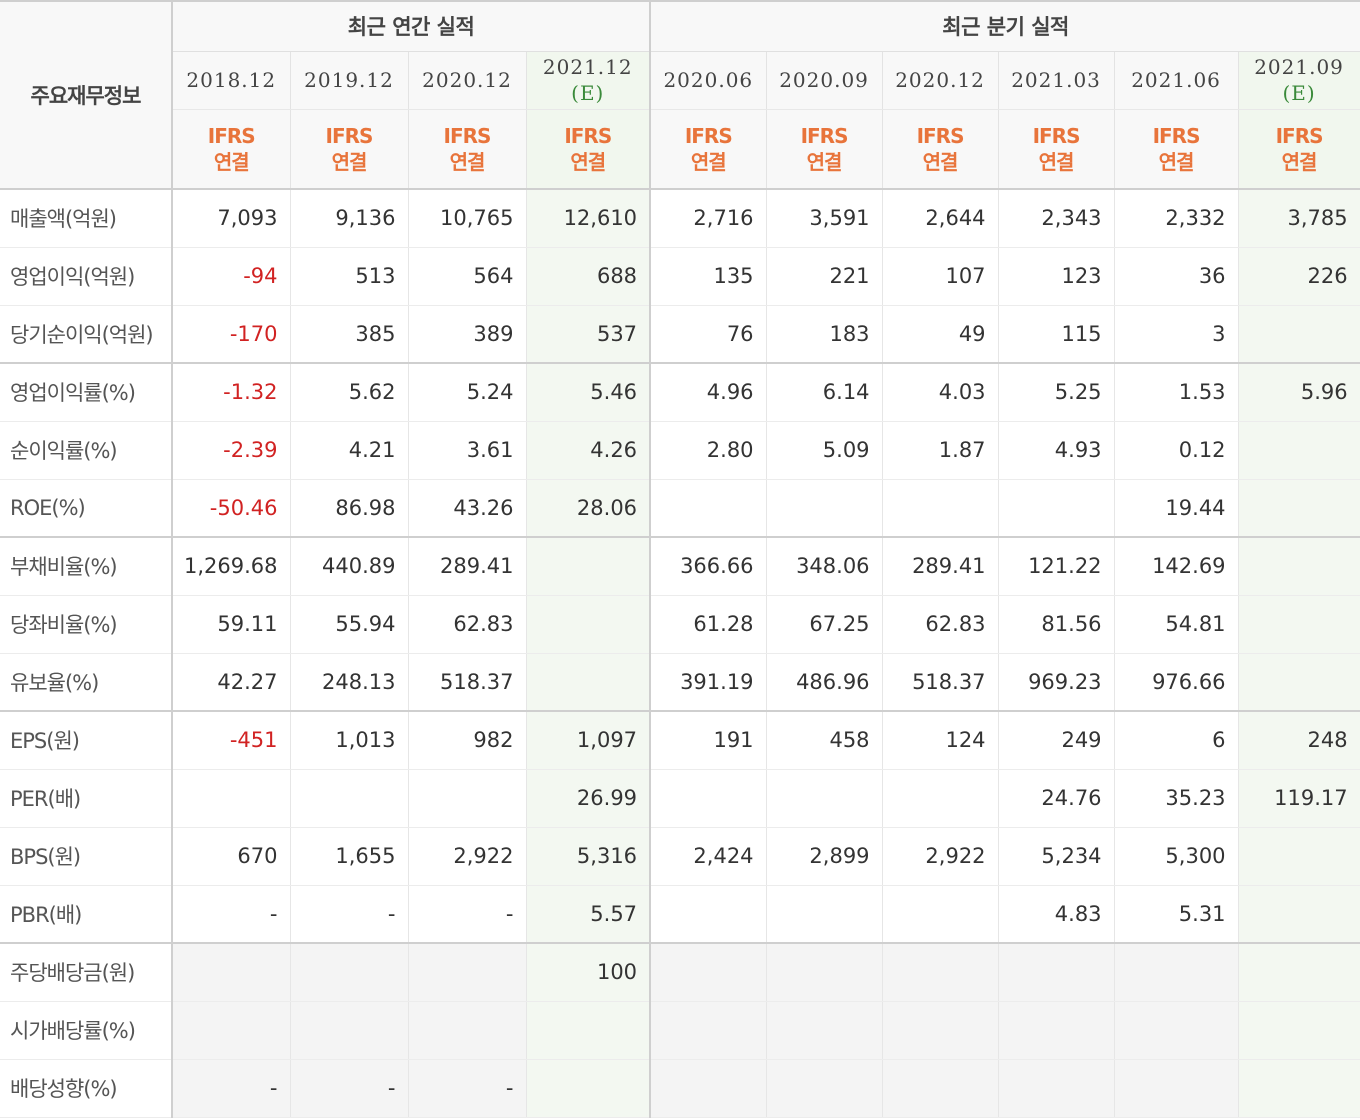 Image resolution: width=1360 pixels, height=1120 pixels. Describe the element at coordinates (1005, 26) in the screenshot. I see `quarterly-group-header: 최근 분기 실적` at that location.